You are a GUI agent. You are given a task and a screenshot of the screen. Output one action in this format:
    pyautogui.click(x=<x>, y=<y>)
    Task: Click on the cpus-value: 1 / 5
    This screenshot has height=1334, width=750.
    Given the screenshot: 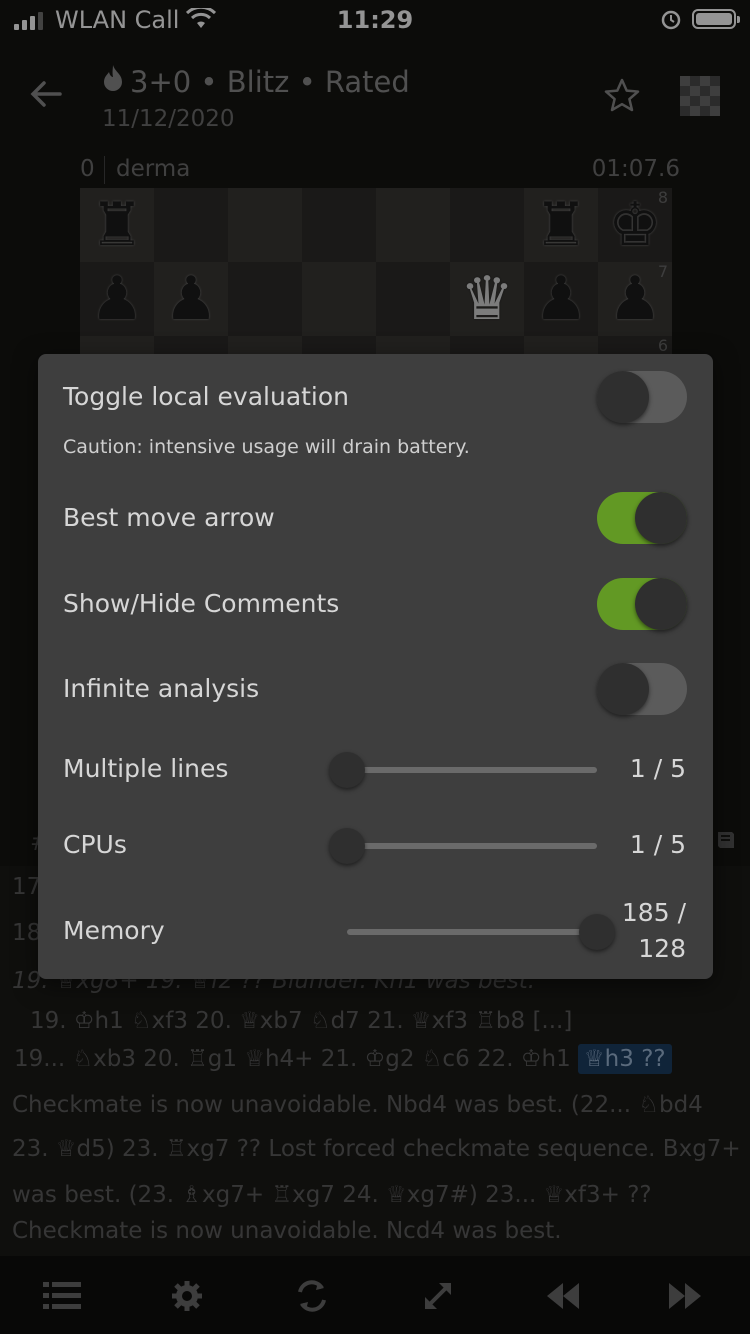 What is the action you would take?
    pyautogui.click(x=657, y=844)
    